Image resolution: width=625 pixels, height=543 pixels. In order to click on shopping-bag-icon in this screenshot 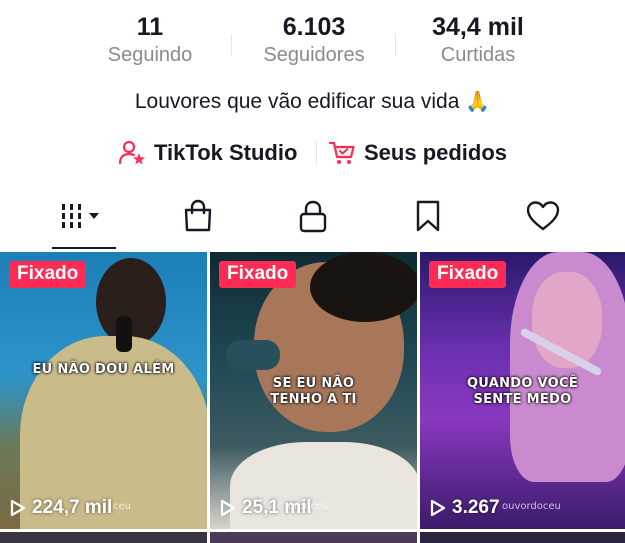, I will do `click(198, 218)`.